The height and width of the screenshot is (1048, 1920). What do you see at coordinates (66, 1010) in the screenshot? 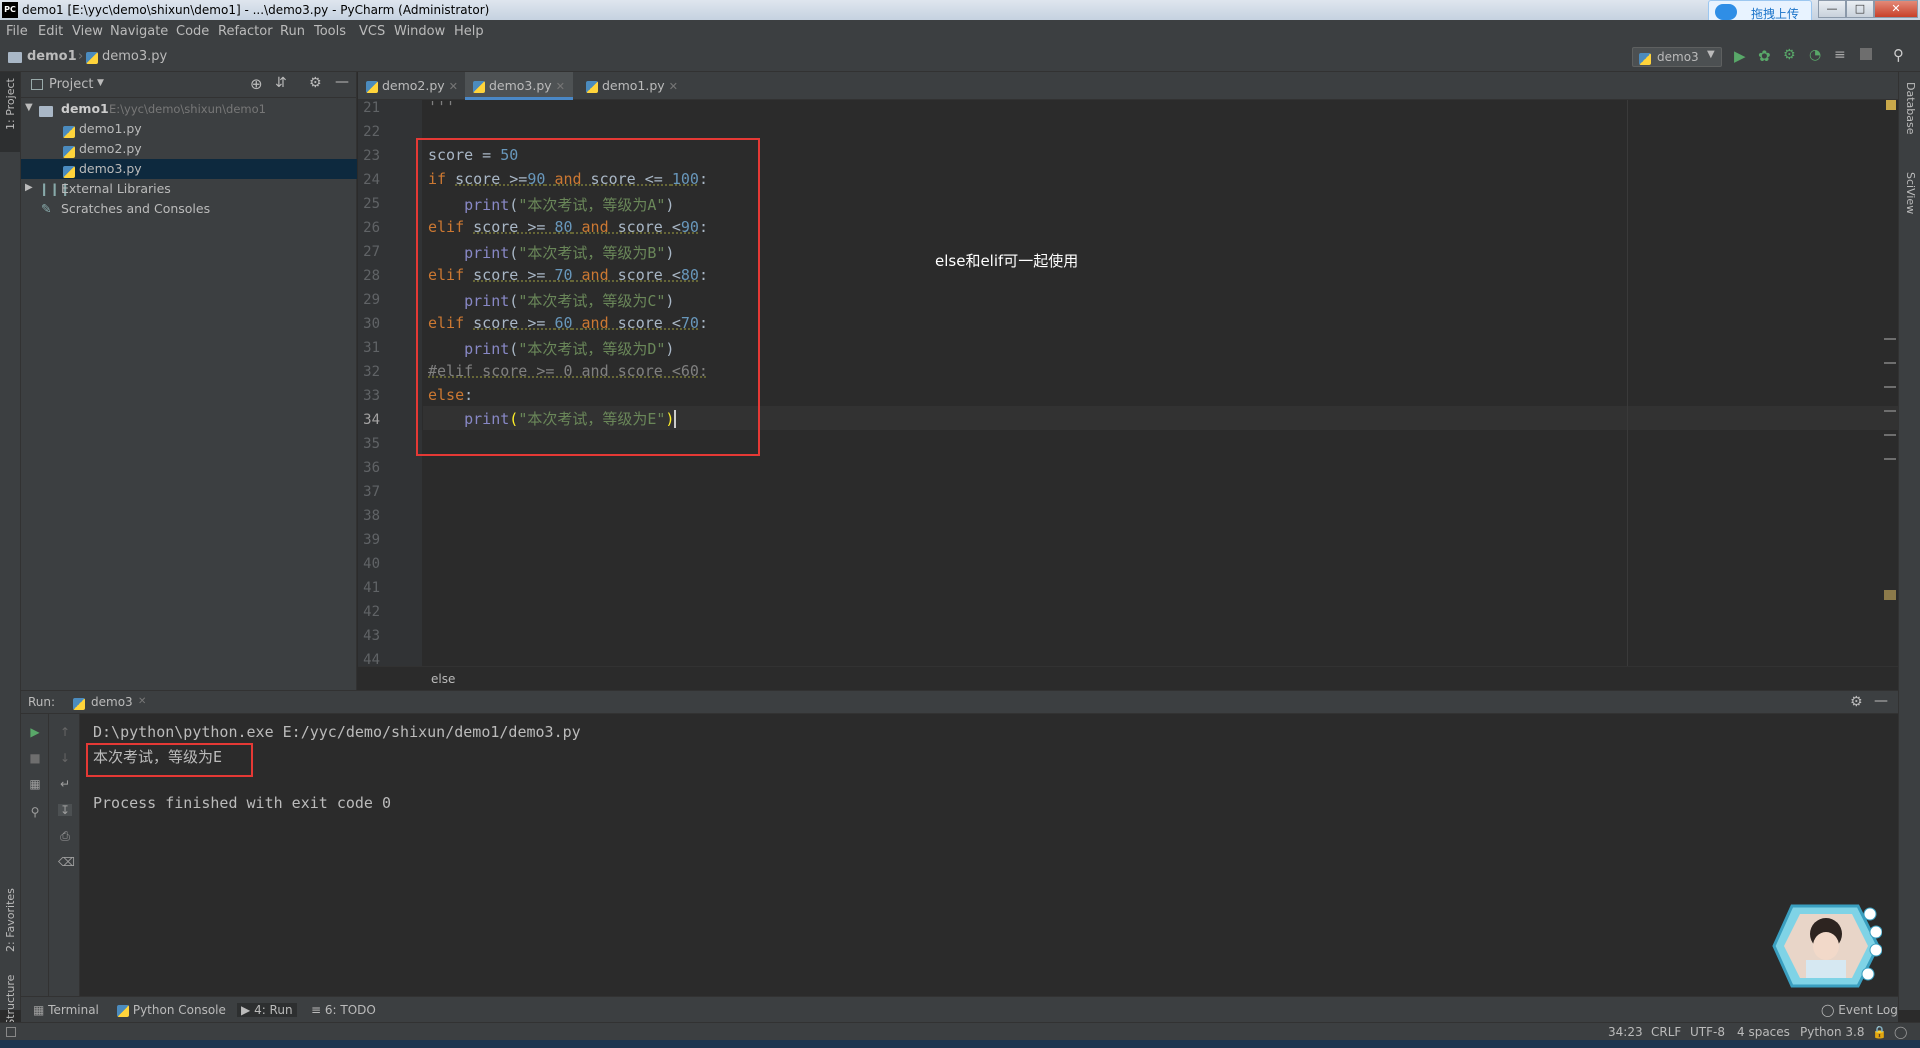
I see `terminal-tab: ▦ Terminal` at bounding box center [66, 1010].